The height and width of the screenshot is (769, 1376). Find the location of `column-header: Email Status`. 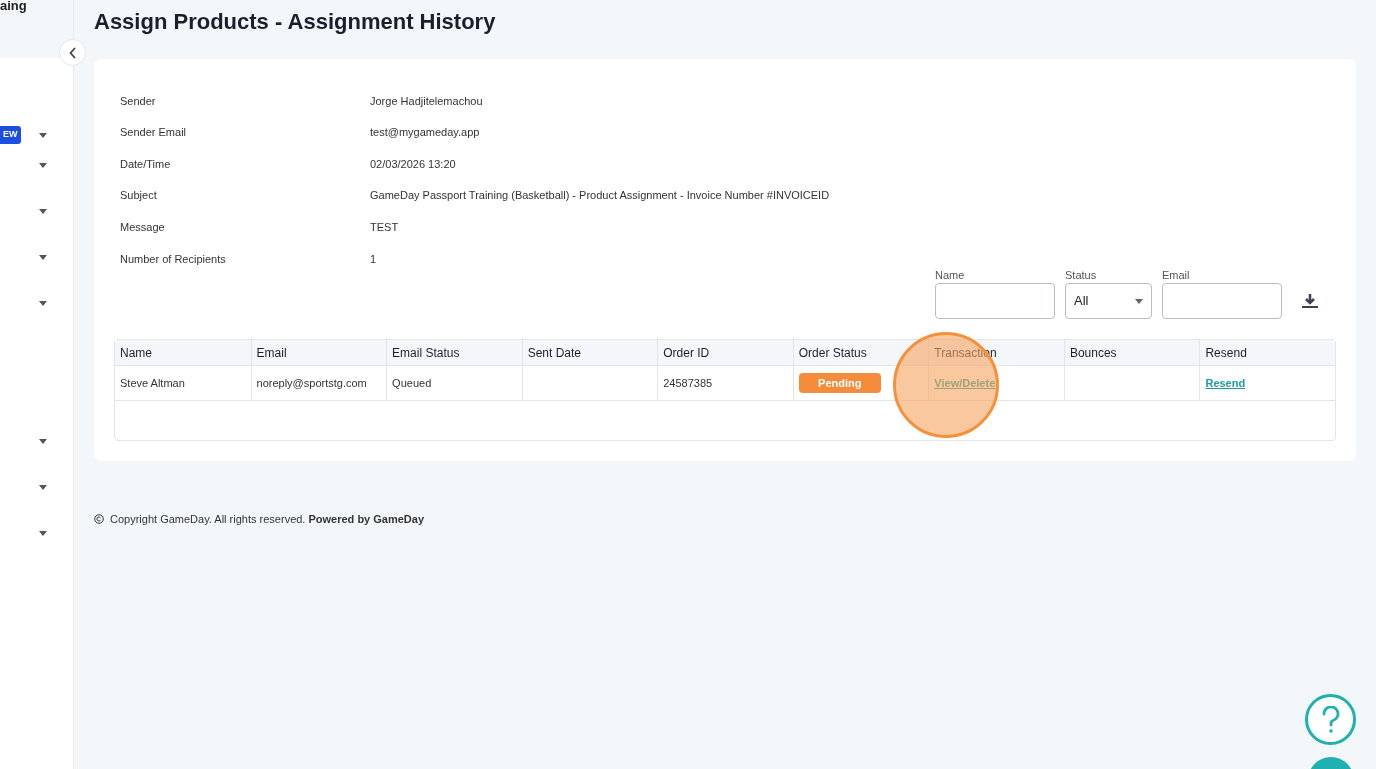

column-header: Email Status is located at coordinates (426, 353).